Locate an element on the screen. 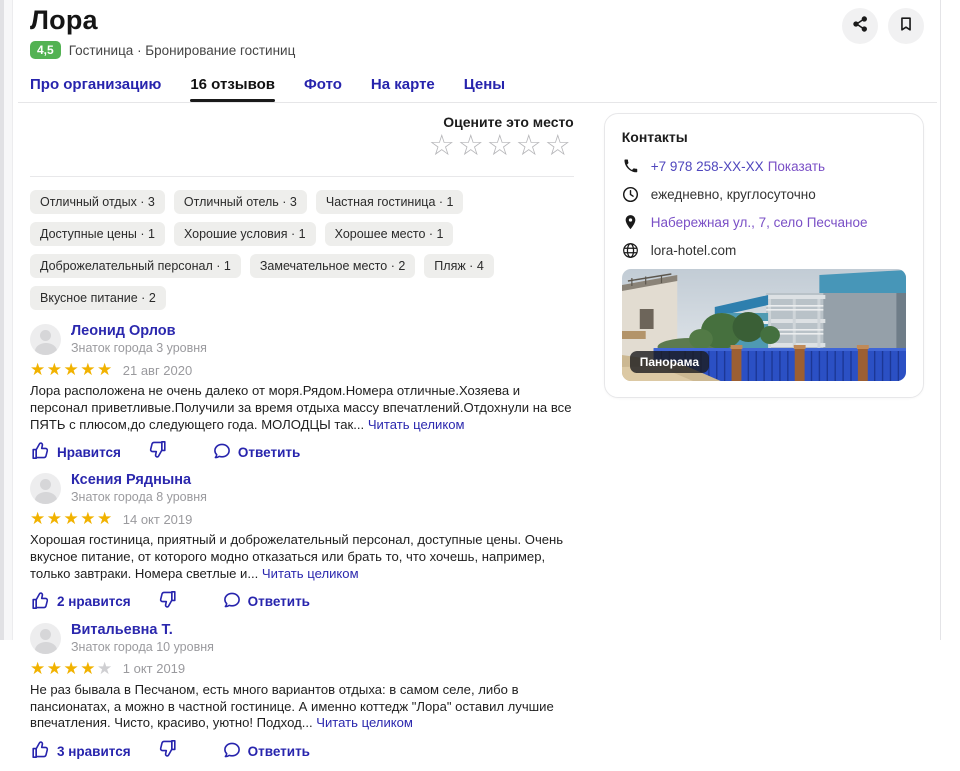 This screenshot has width=960, height=771. rate-this-place: Оцените это место ☆☆☆☆☆ is located at coordinates (302, 137).